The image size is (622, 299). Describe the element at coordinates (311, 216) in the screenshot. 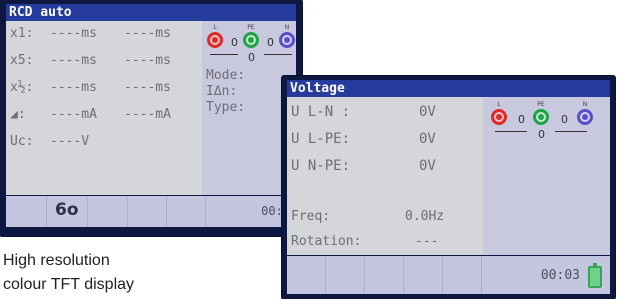

I see `freq-label: Freq:` at that location.